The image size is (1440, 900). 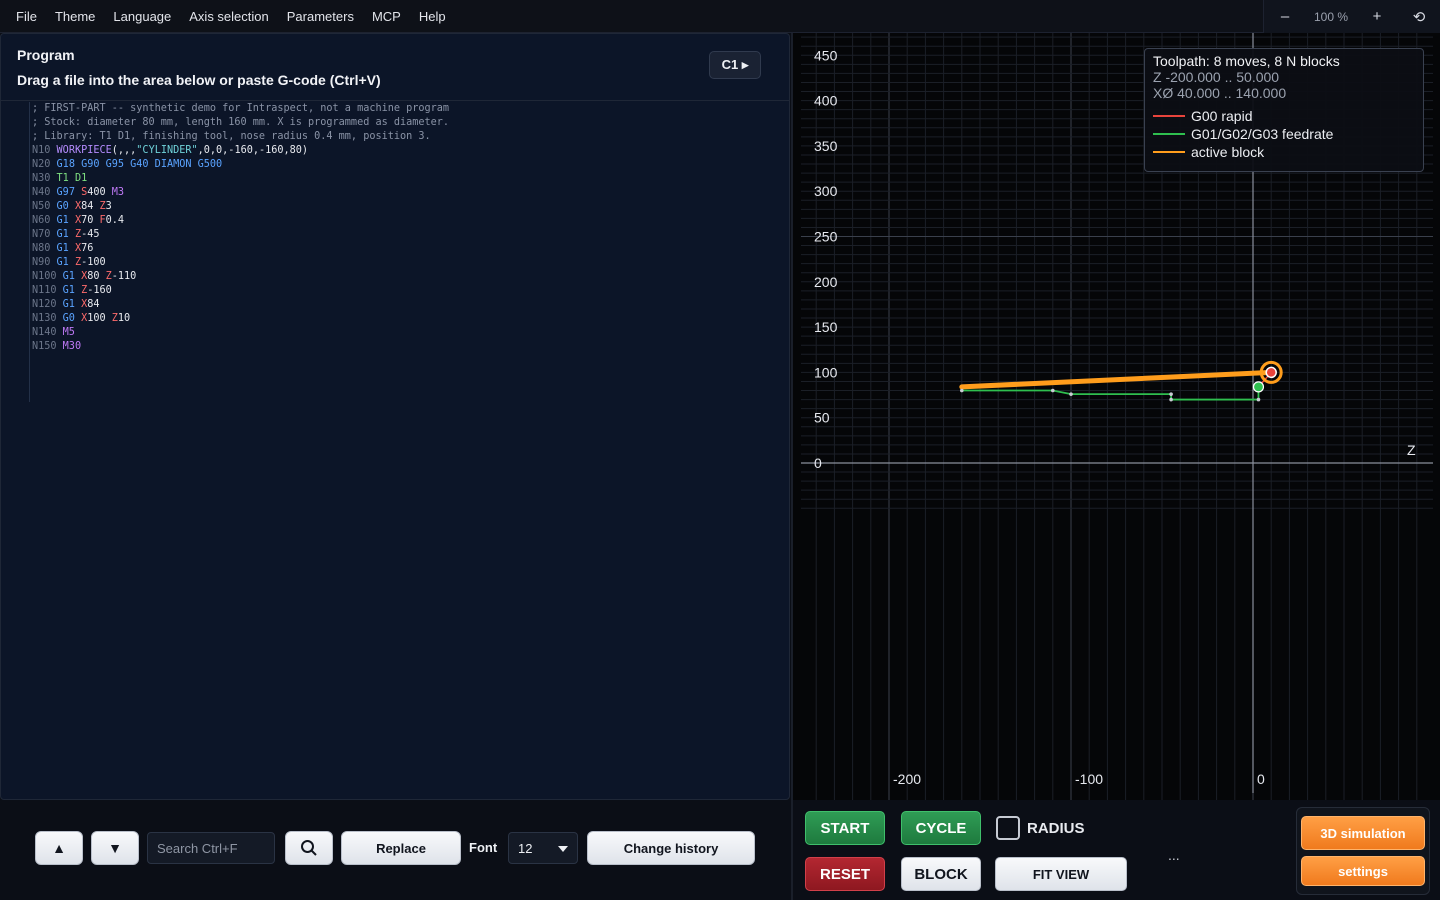 I want to click on code-token: 84, so click(x=93, y=304).